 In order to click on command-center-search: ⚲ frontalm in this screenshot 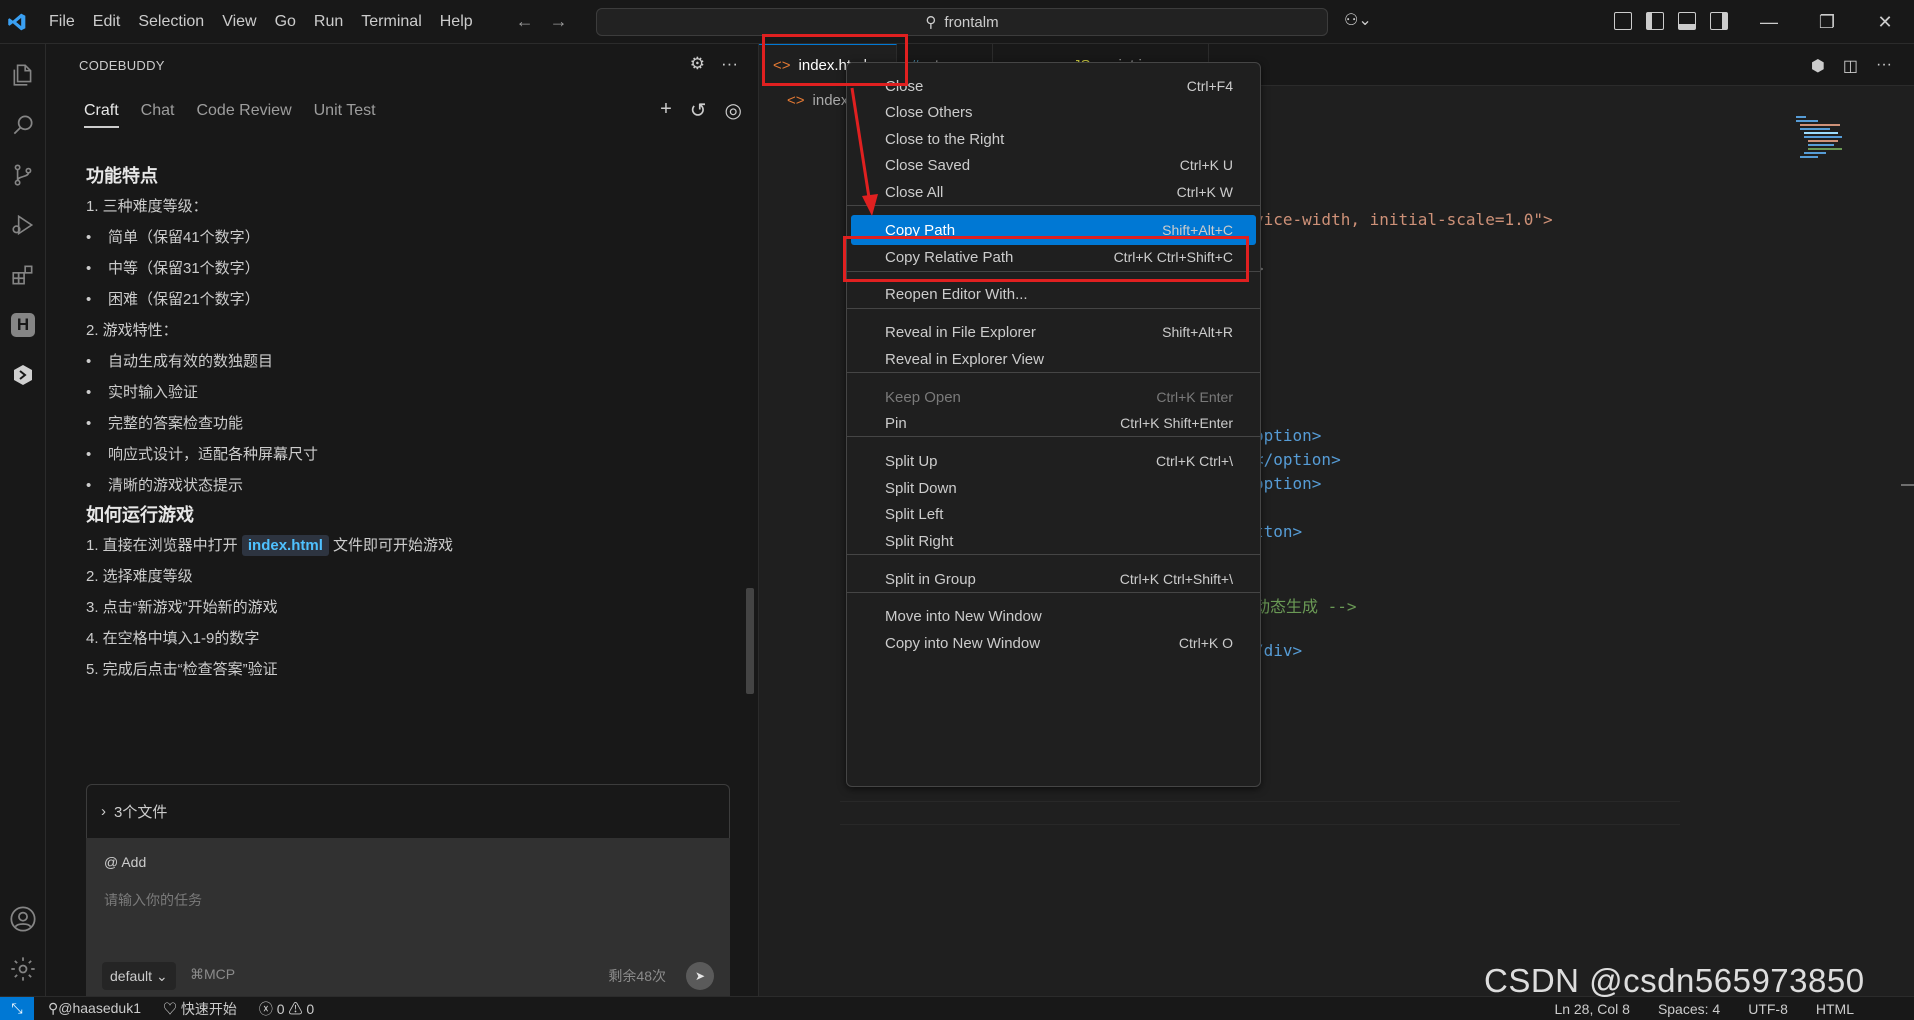, I will do `click(962, 22)`.